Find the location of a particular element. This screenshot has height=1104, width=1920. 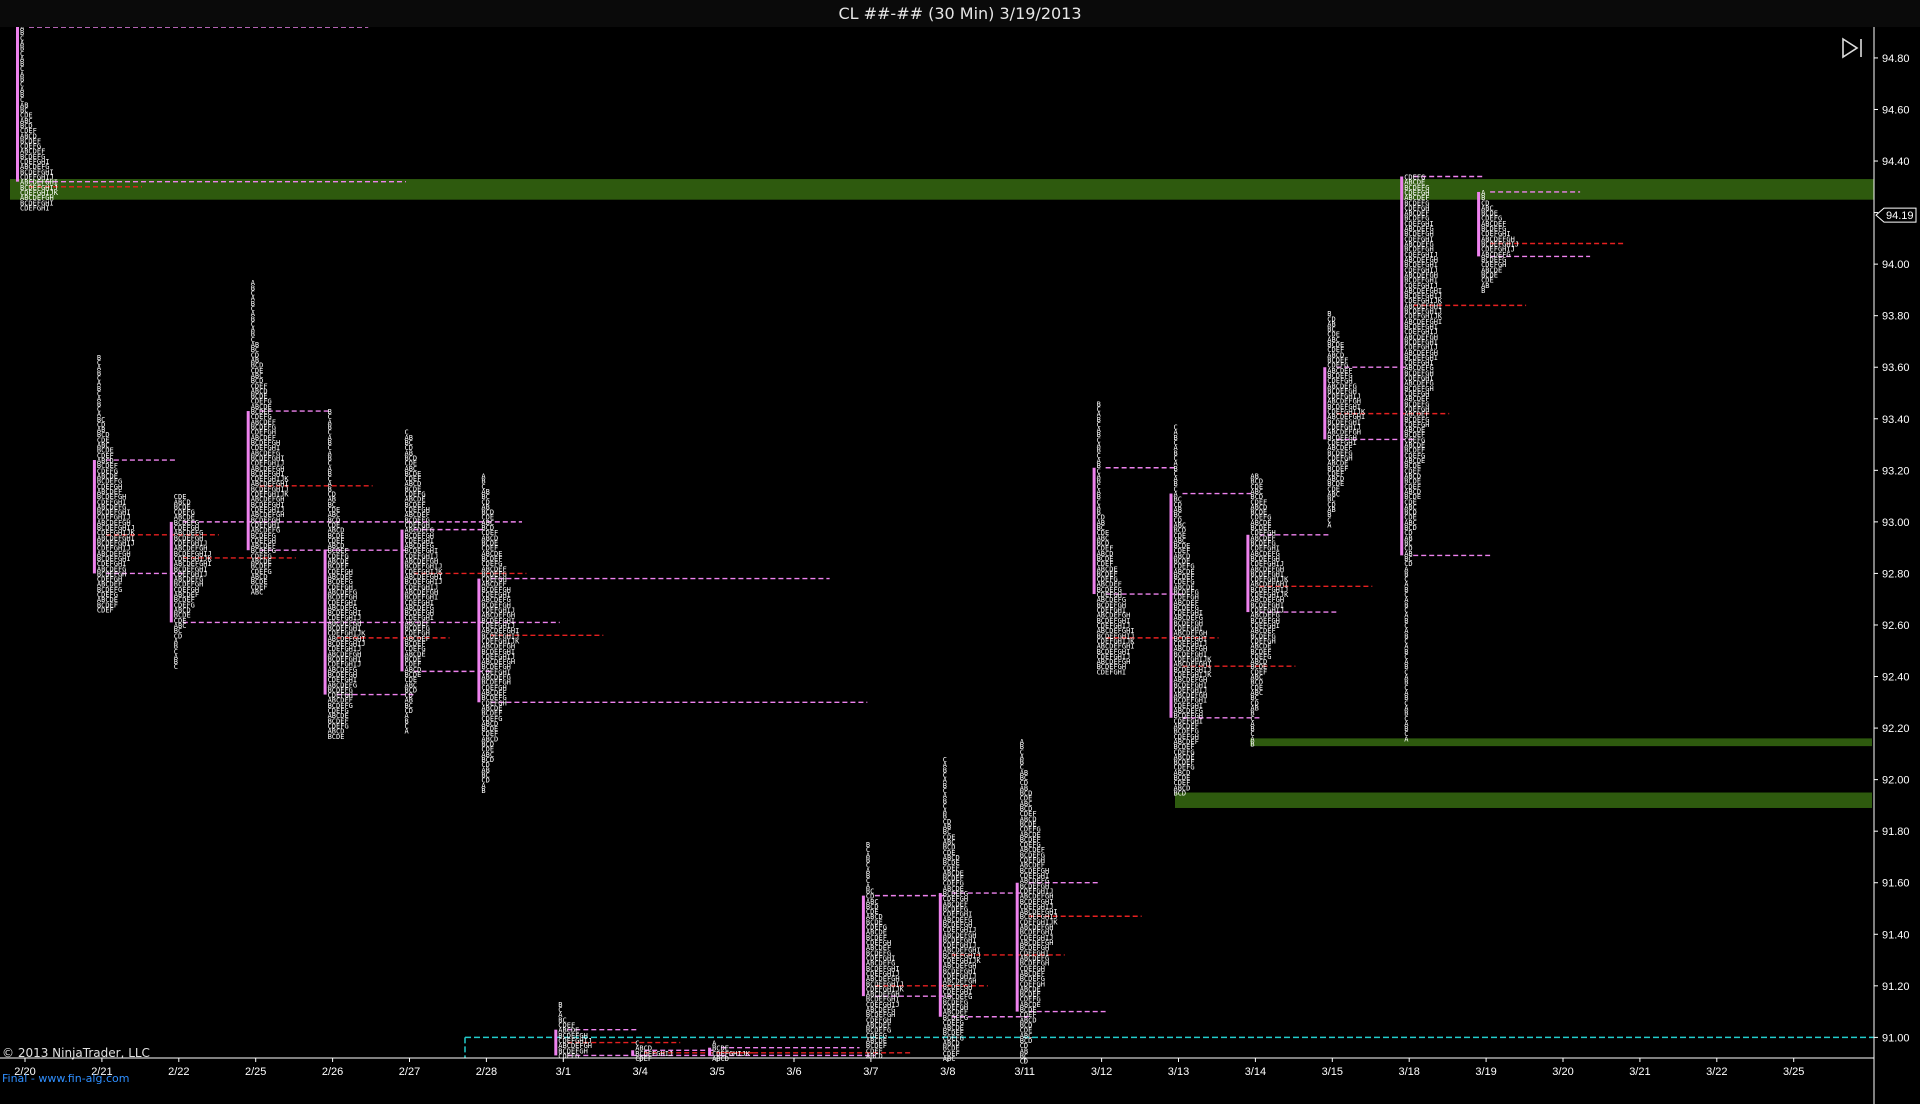

tpo-row: BCD is located at coordinates (1180, 794).